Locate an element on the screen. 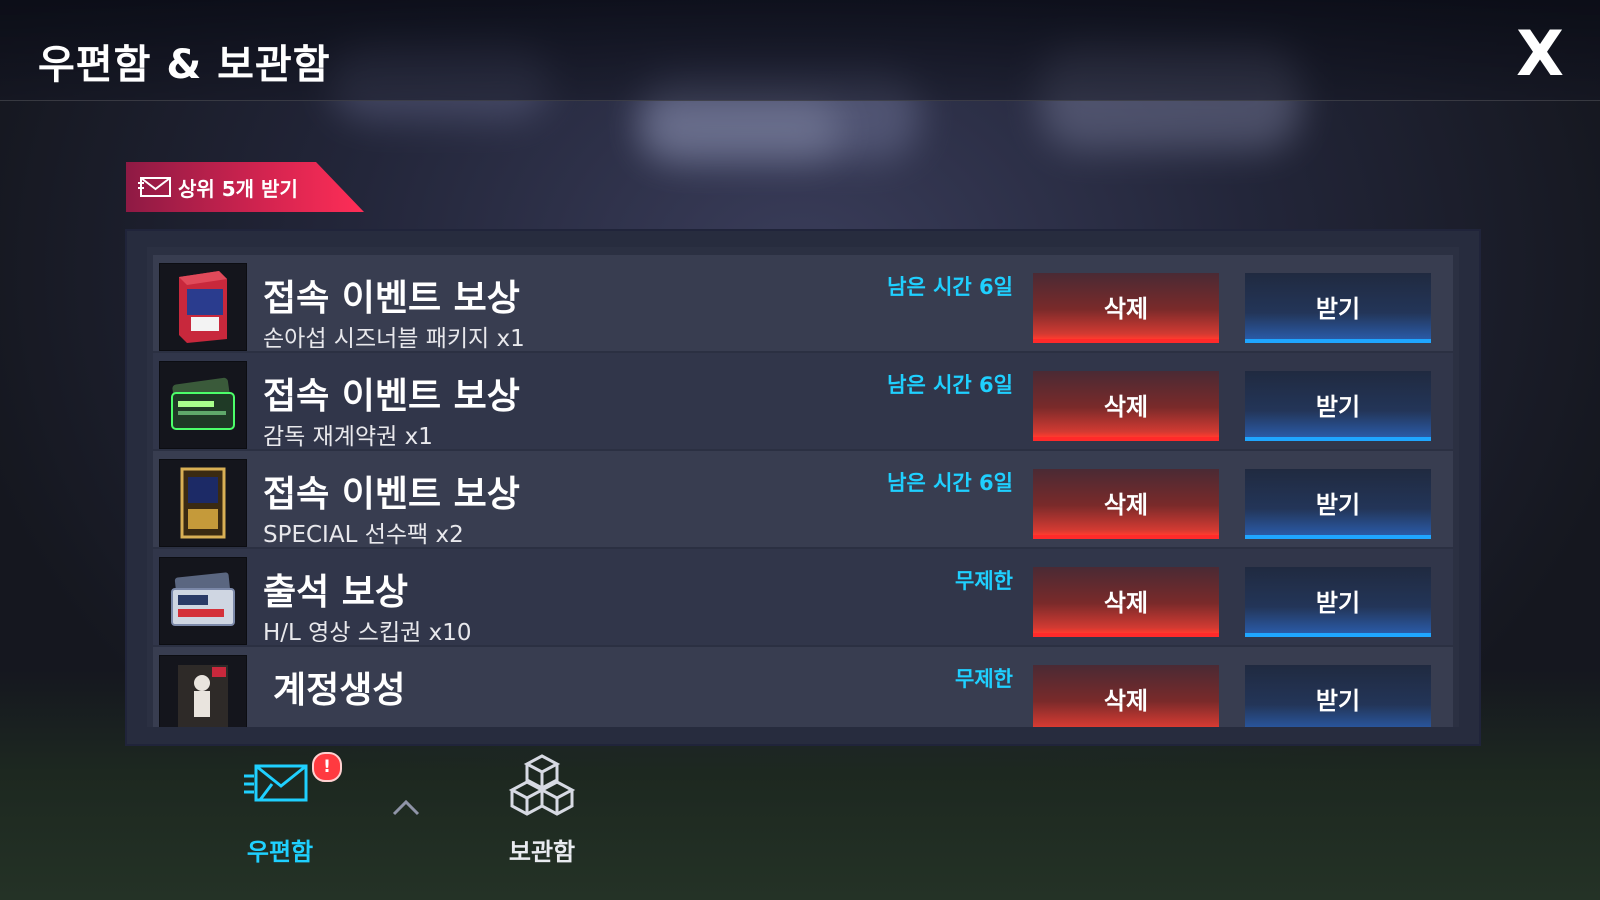  item-subtitle: H/L 영상 스킵권 x10 is located at coordinates (367, 633).